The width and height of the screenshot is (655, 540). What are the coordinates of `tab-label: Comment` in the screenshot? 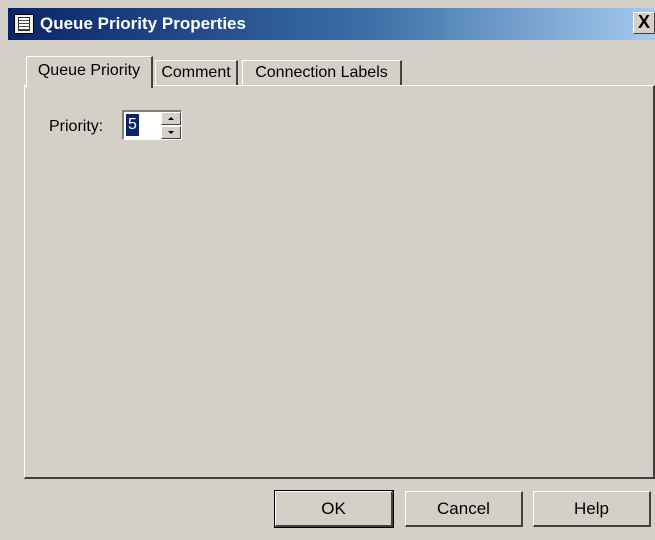 It's located at (196, 72).